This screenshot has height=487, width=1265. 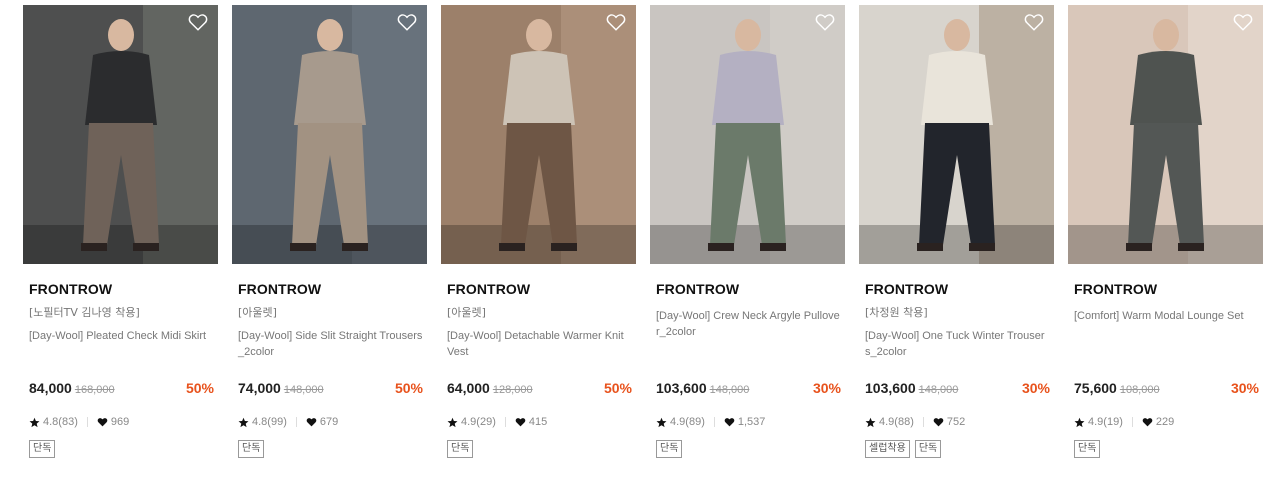 What do you see at coordinates (120, 422) in the screenshot?
I see `like-count: 969` at bounding box center [120, 422].